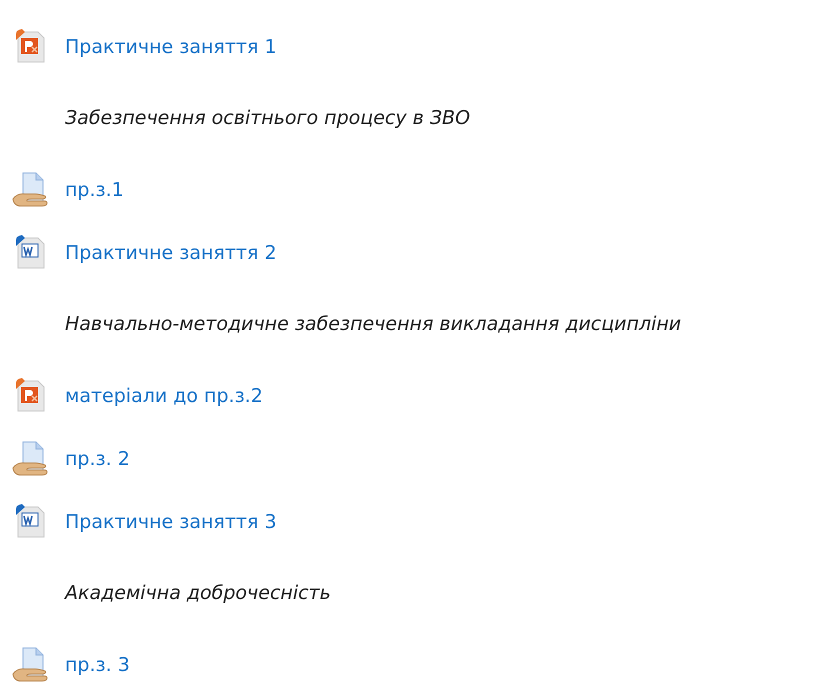 This screenshot has width=829, height=688. I want to click on activity-description: Академічна доброчесність, so click(198, 593).